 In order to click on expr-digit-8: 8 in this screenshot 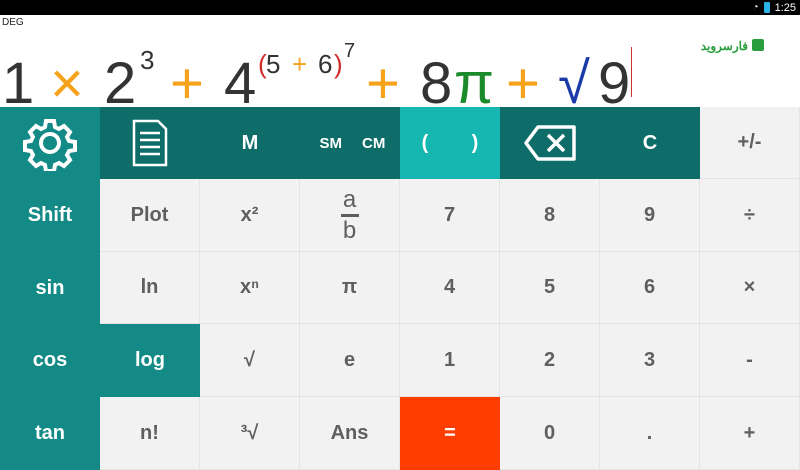, I will do `click(436, 83)`.